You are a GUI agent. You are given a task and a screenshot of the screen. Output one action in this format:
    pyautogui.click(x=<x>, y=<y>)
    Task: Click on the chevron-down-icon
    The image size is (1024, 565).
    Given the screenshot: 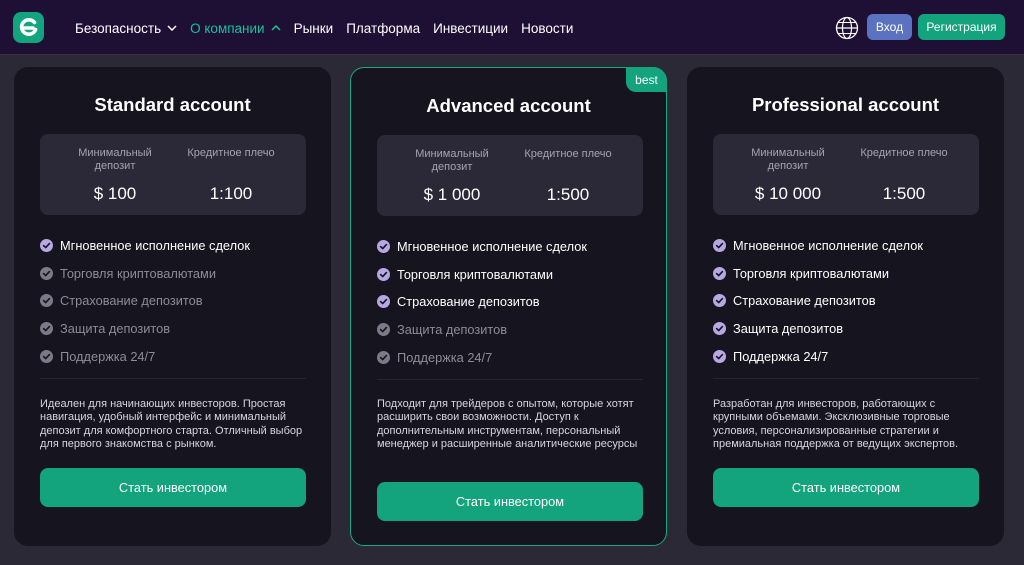 What is the action you would take?
    pyautogui.click(x=172, y=28)
    